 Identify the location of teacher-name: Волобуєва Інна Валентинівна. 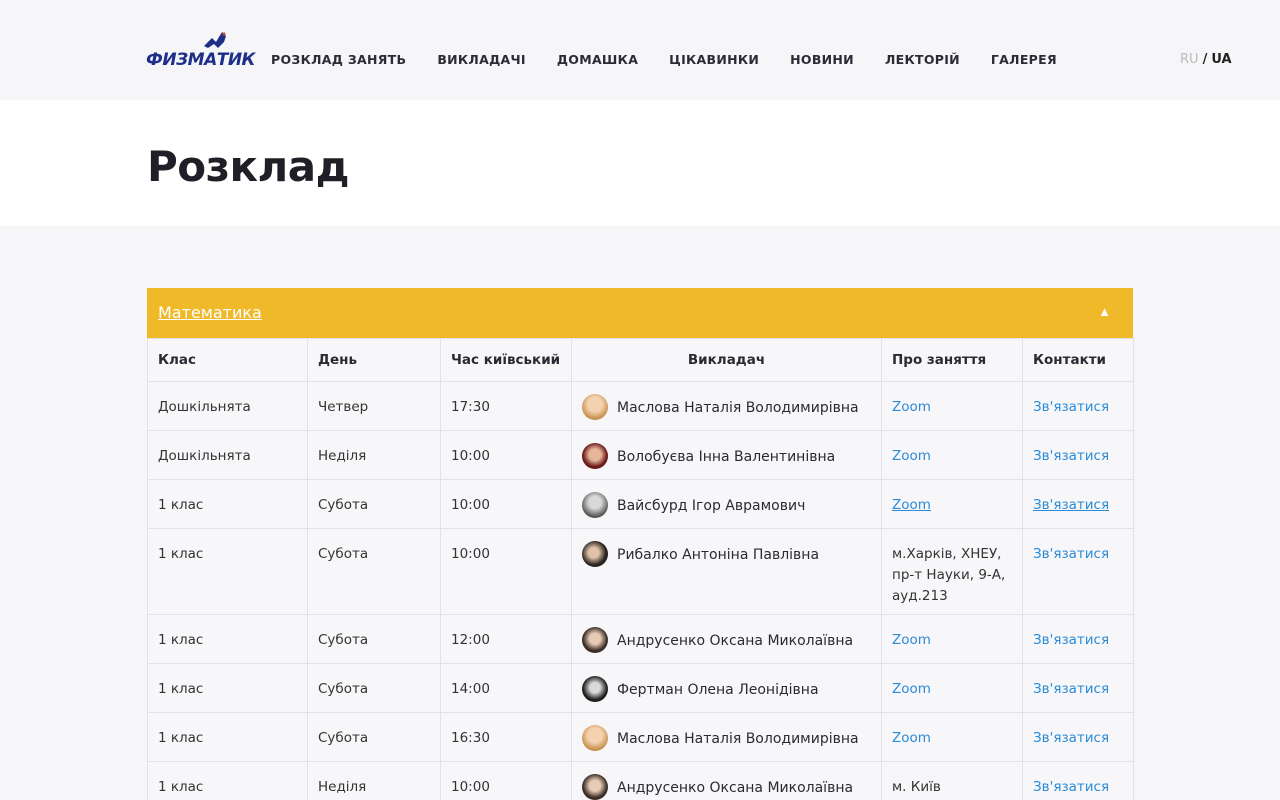
(726, 457).